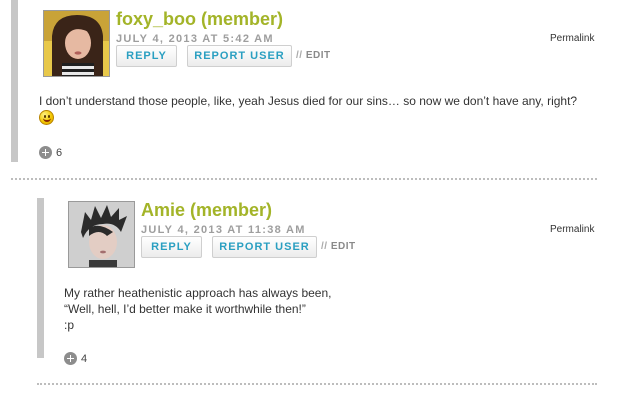 The width and height of the screenshot is (621, 403). I want to click on vote-widget: 6, so click(50, 152).